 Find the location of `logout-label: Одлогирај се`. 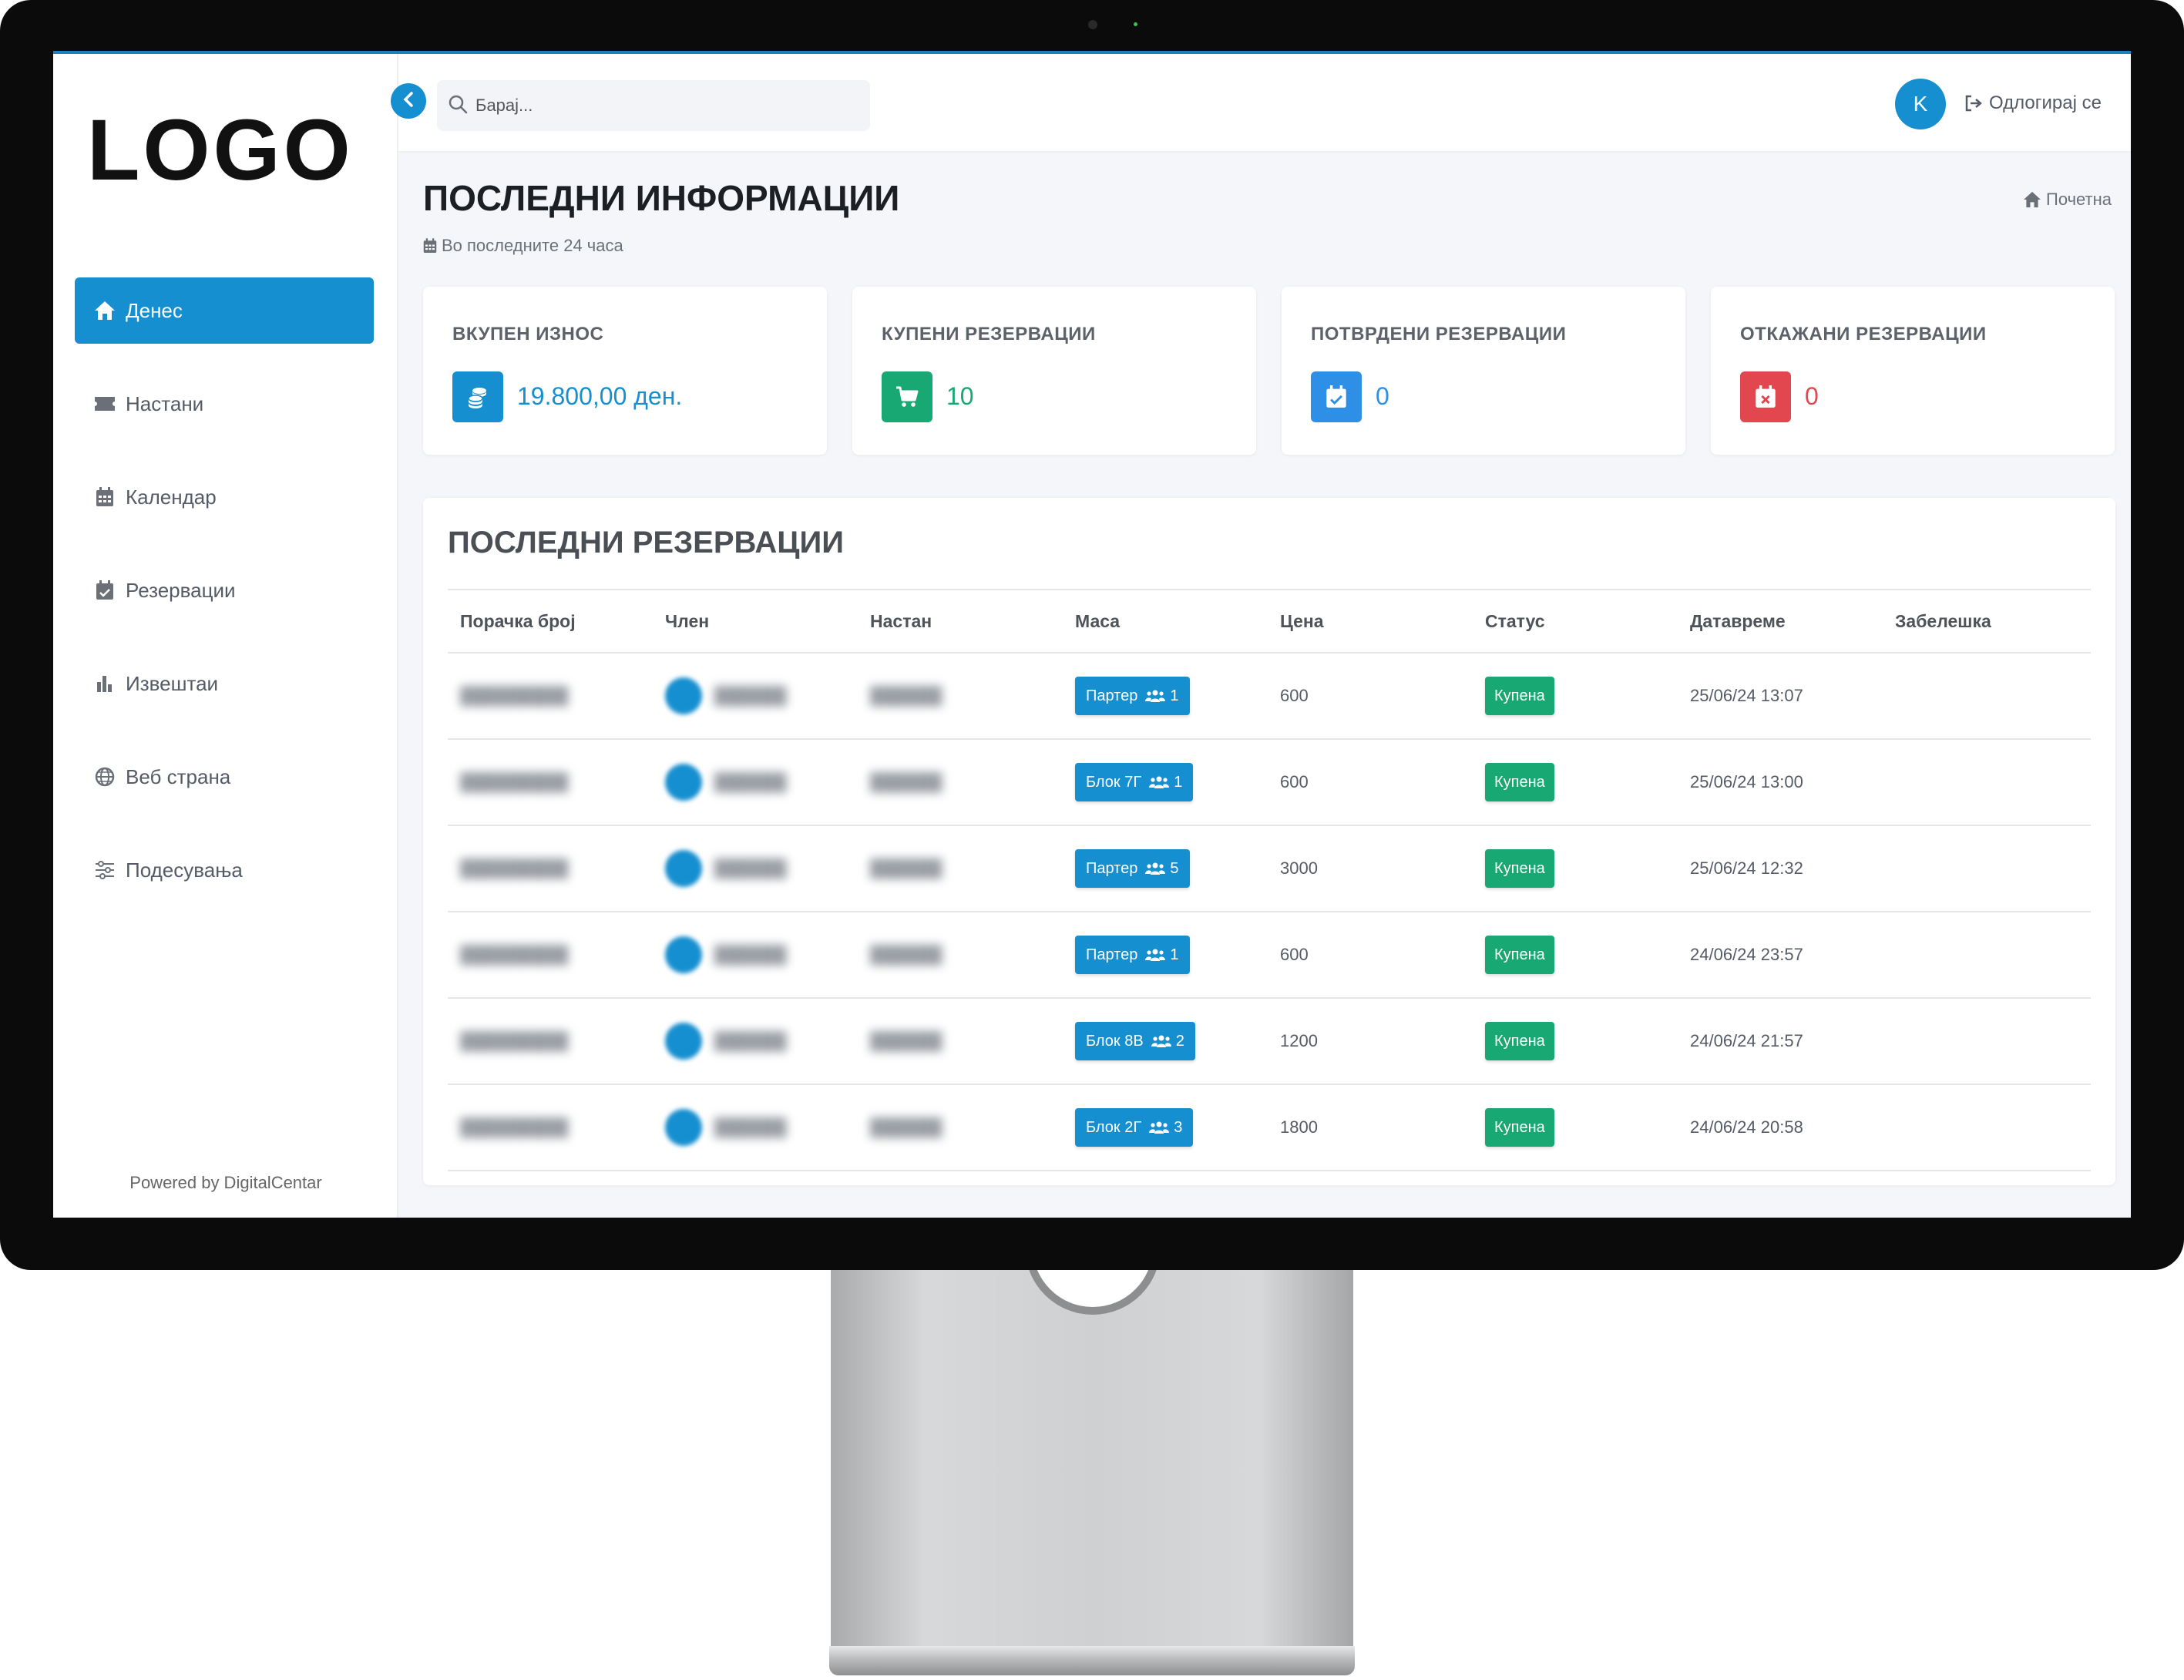

logout-label: Одлогирај се is located at coordinates (2046, 102).